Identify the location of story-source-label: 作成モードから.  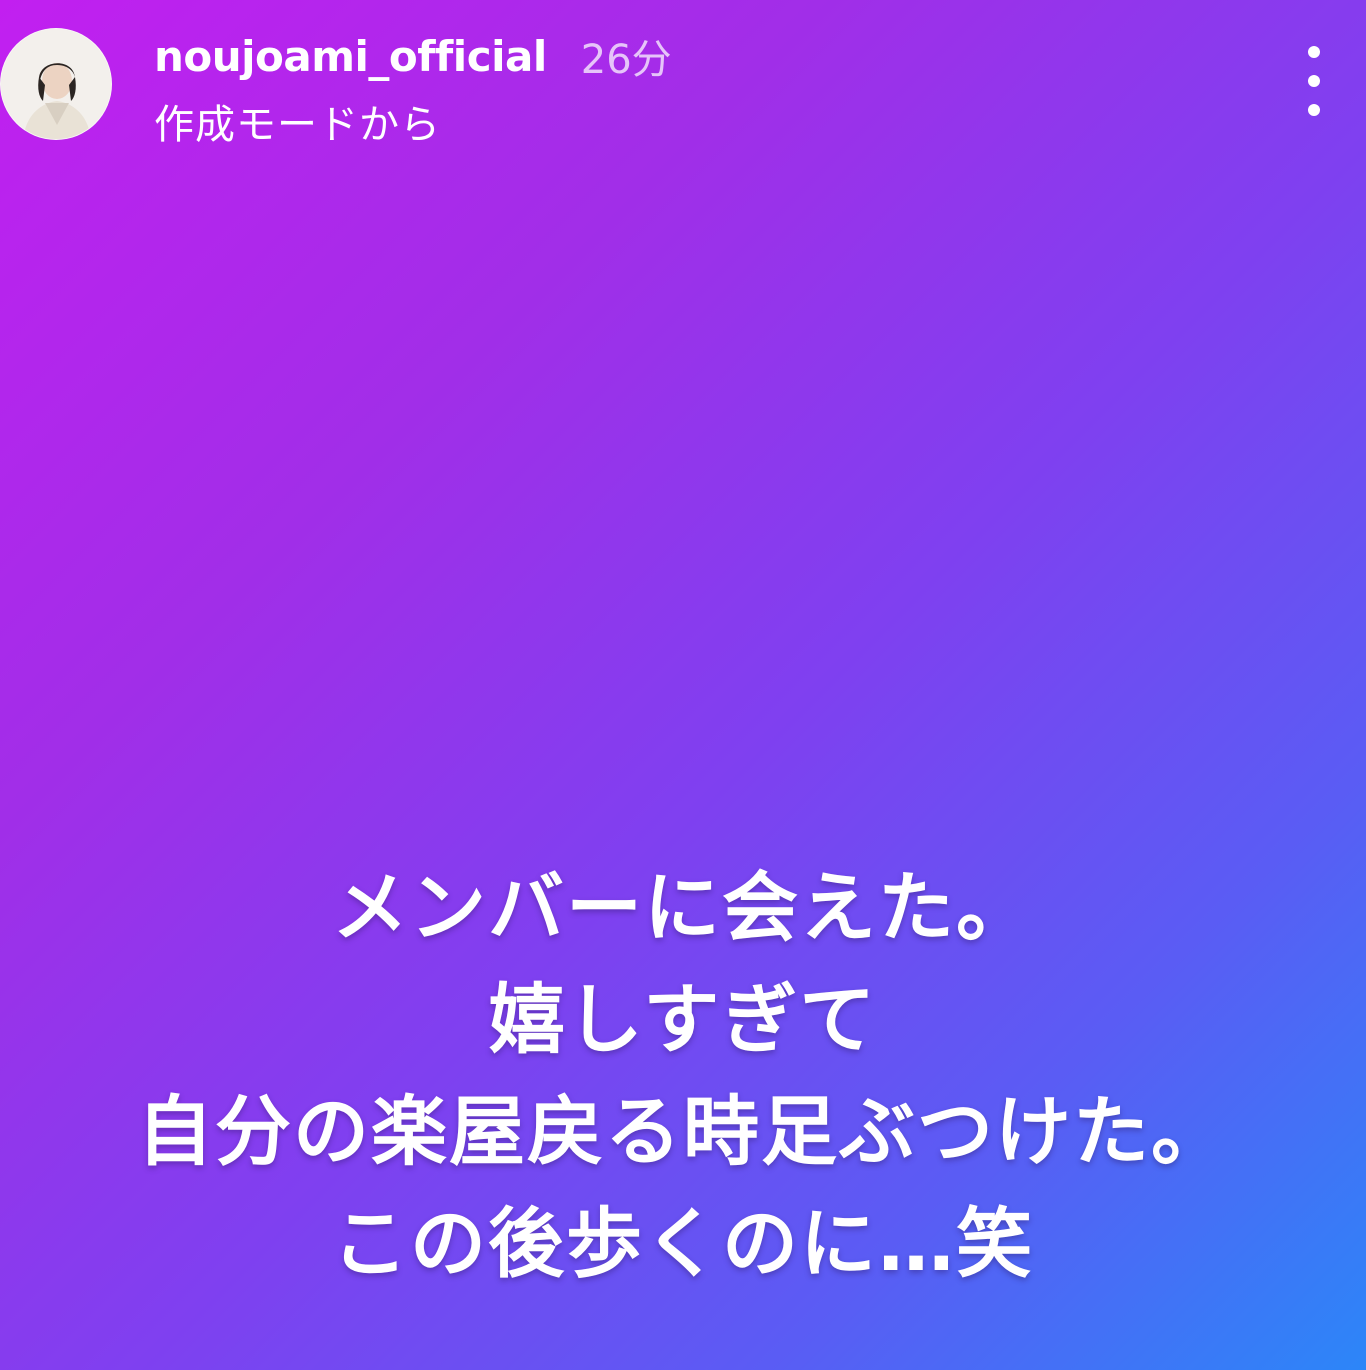
(297, 121).